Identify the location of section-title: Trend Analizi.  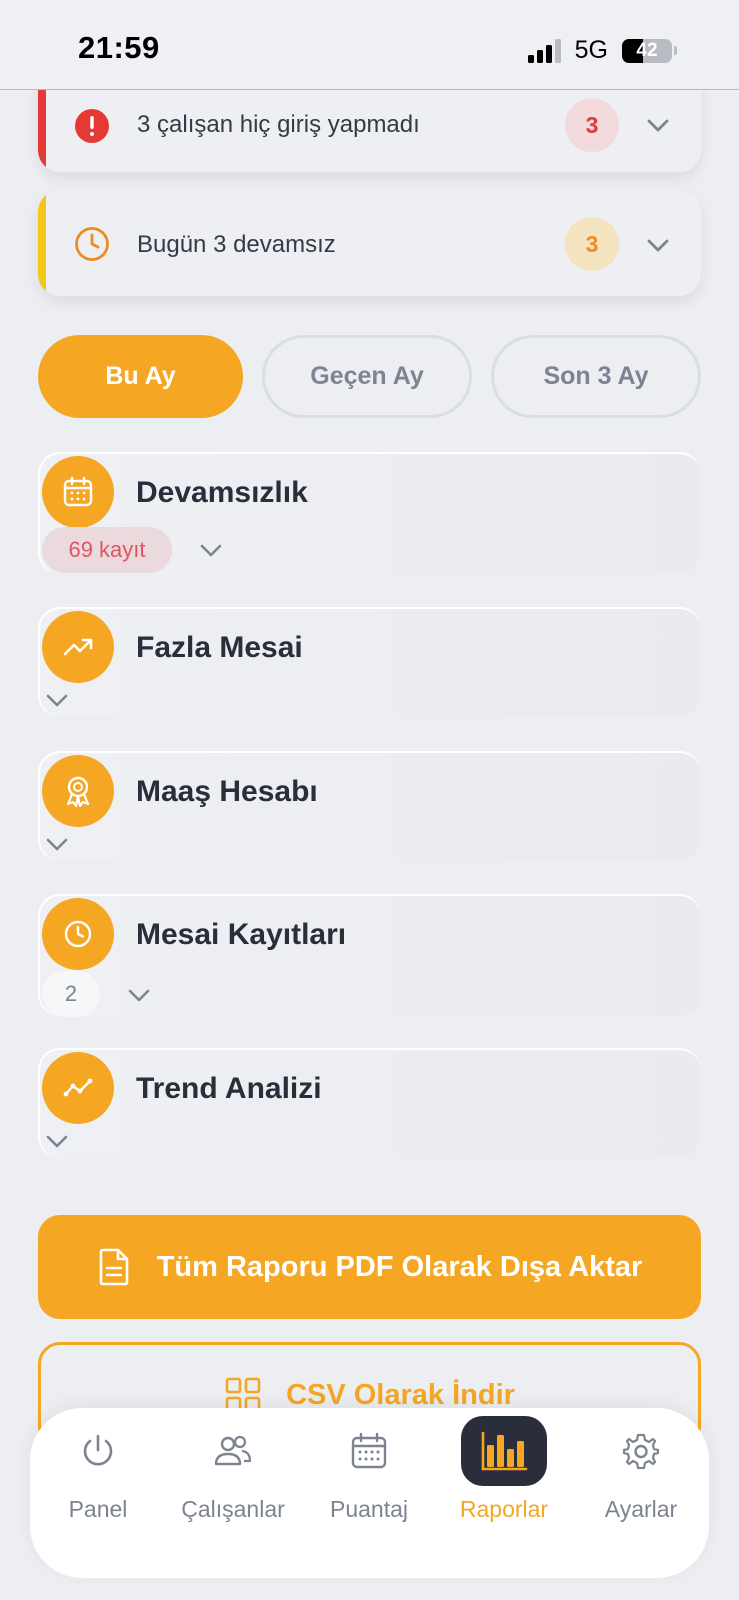
(229, 1088).